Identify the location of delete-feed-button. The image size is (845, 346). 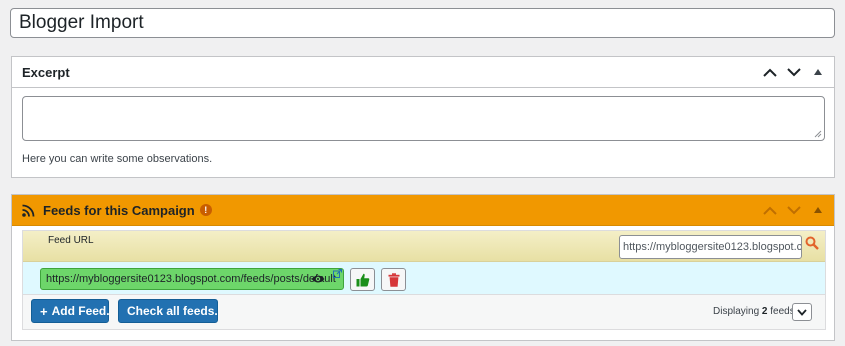
(393, 279).